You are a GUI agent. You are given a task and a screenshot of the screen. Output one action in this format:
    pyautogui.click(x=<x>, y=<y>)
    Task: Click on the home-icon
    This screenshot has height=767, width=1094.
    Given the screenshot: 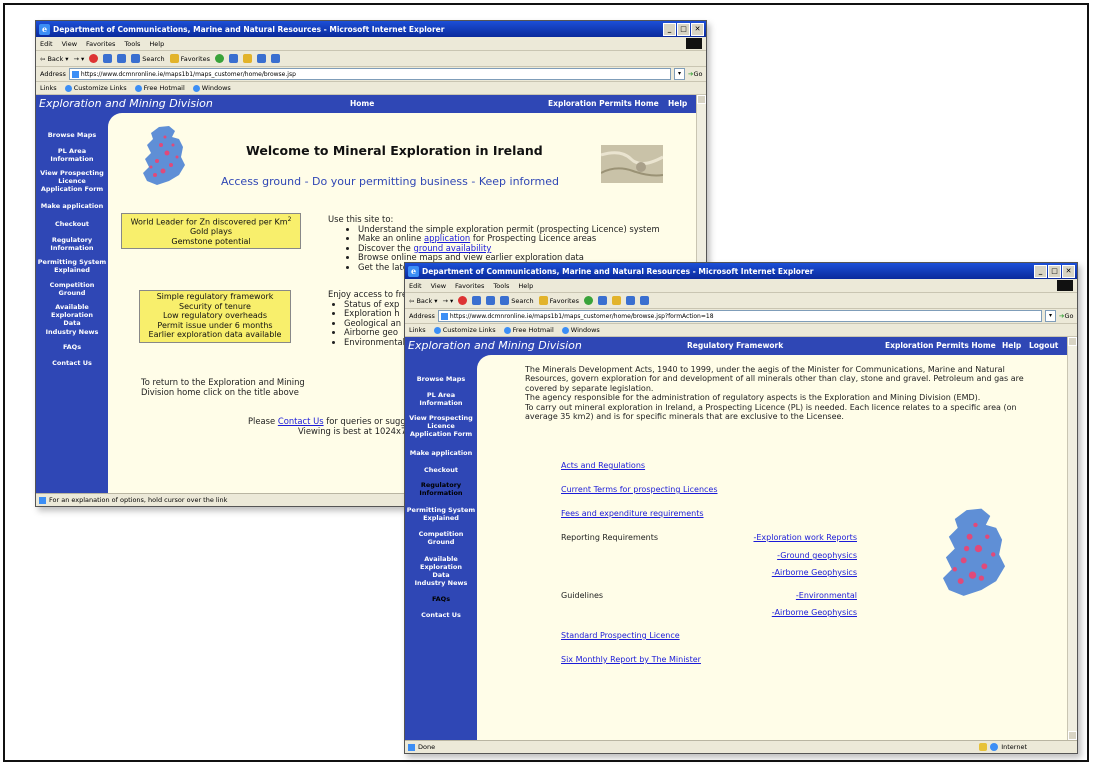 What is the action you would take?
    pyautogui.click(x=491, y=300)
    